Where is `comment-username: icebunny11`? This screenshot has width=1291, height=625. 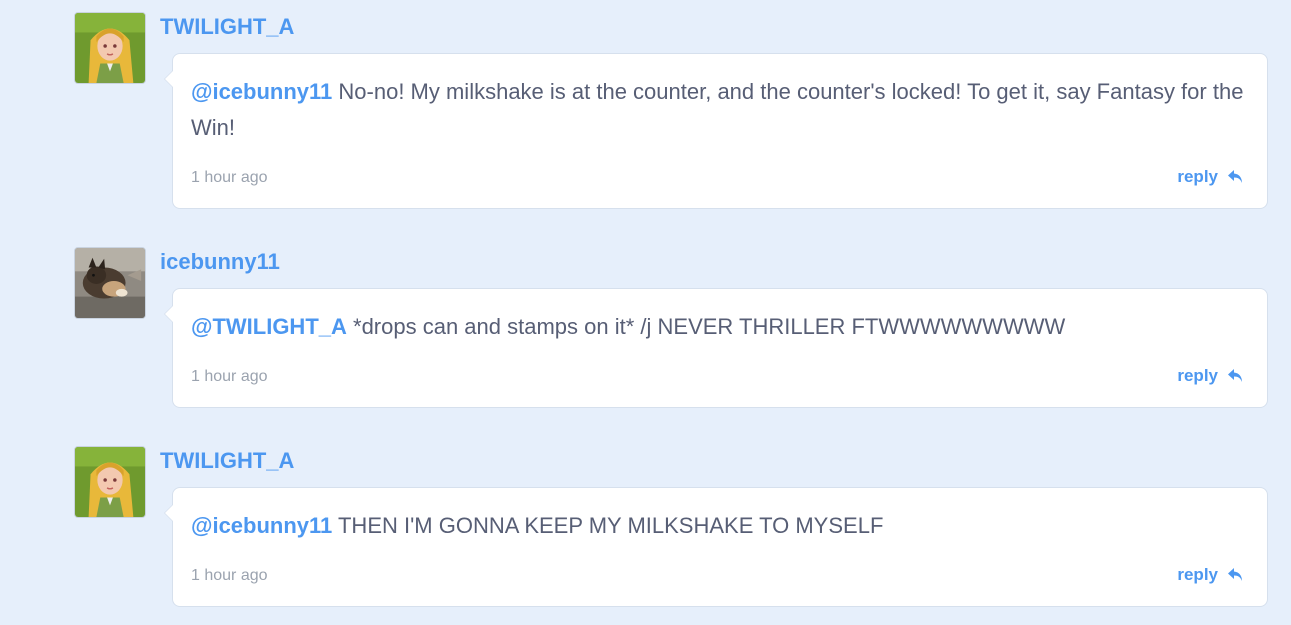 comment-username: icebunny11 is located at coordinates (220, 262).